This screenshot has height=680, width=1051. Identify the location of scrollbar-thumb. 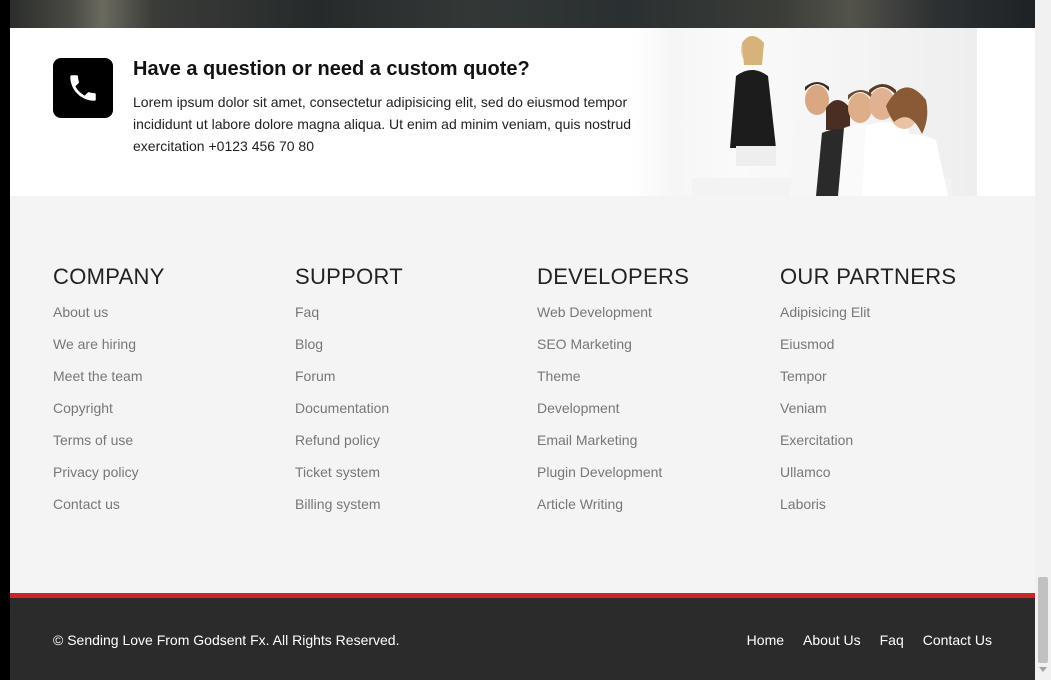
(1043, 620).